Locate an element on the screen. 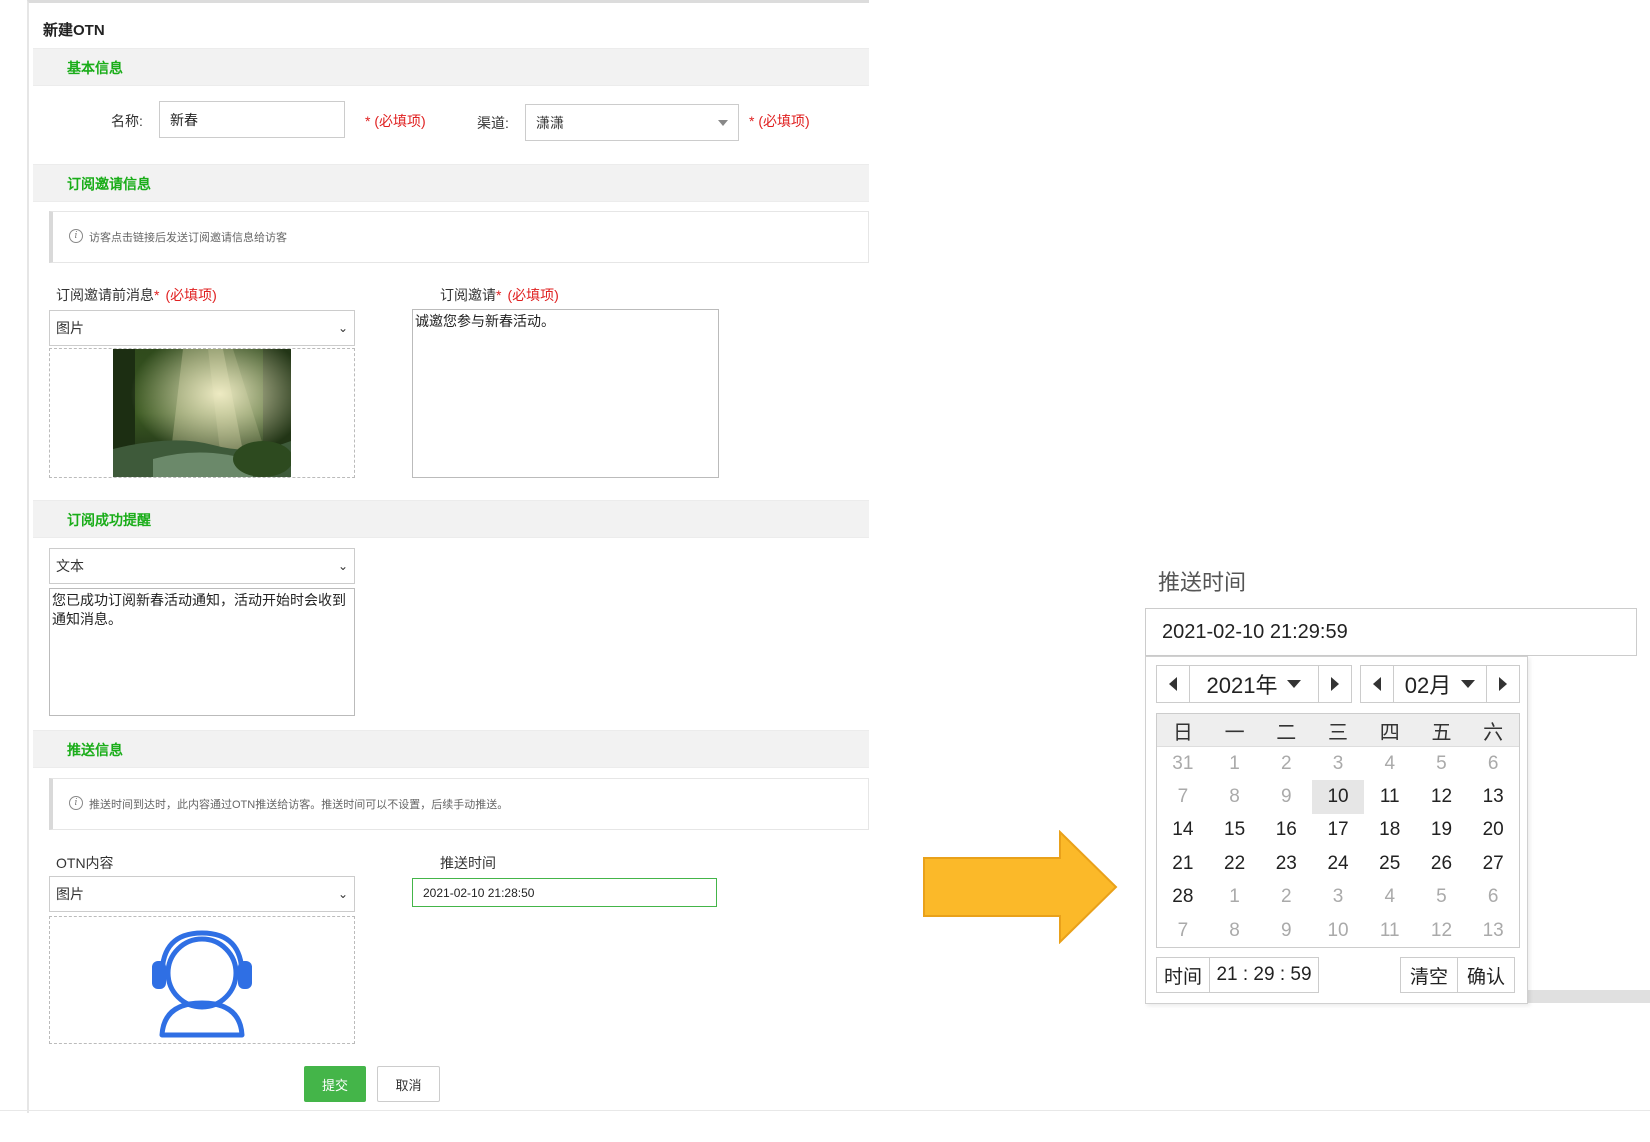 The width and height of the screenshot is (1650, 1142). otn-image-area is located at coordinates (202, 980).